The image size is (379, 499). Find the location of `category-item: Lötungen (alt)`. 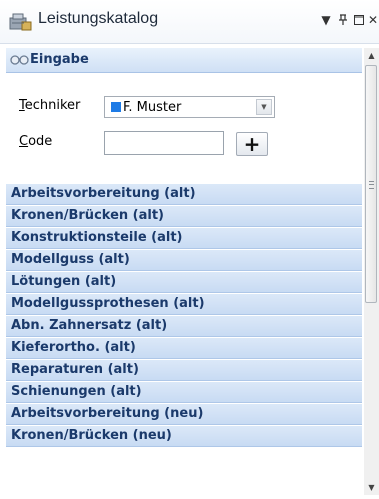

category-item: Lötungen (alt) is located at coordinates (184, 282).